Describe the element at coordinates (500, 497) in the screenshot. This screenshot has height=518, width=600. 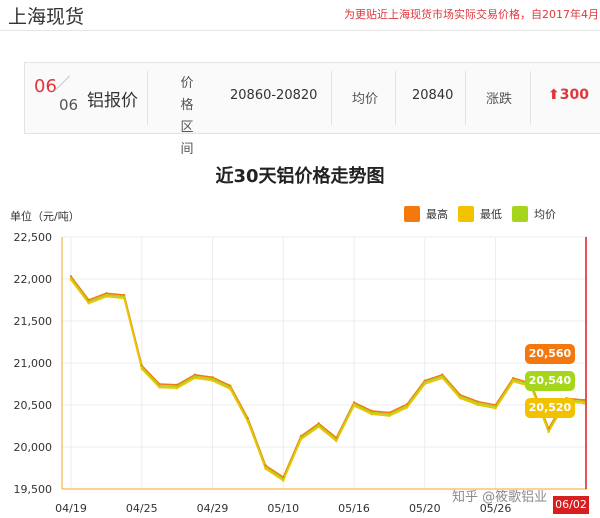
I see `watermark: 知乎 @筱歌铝业` at that location.